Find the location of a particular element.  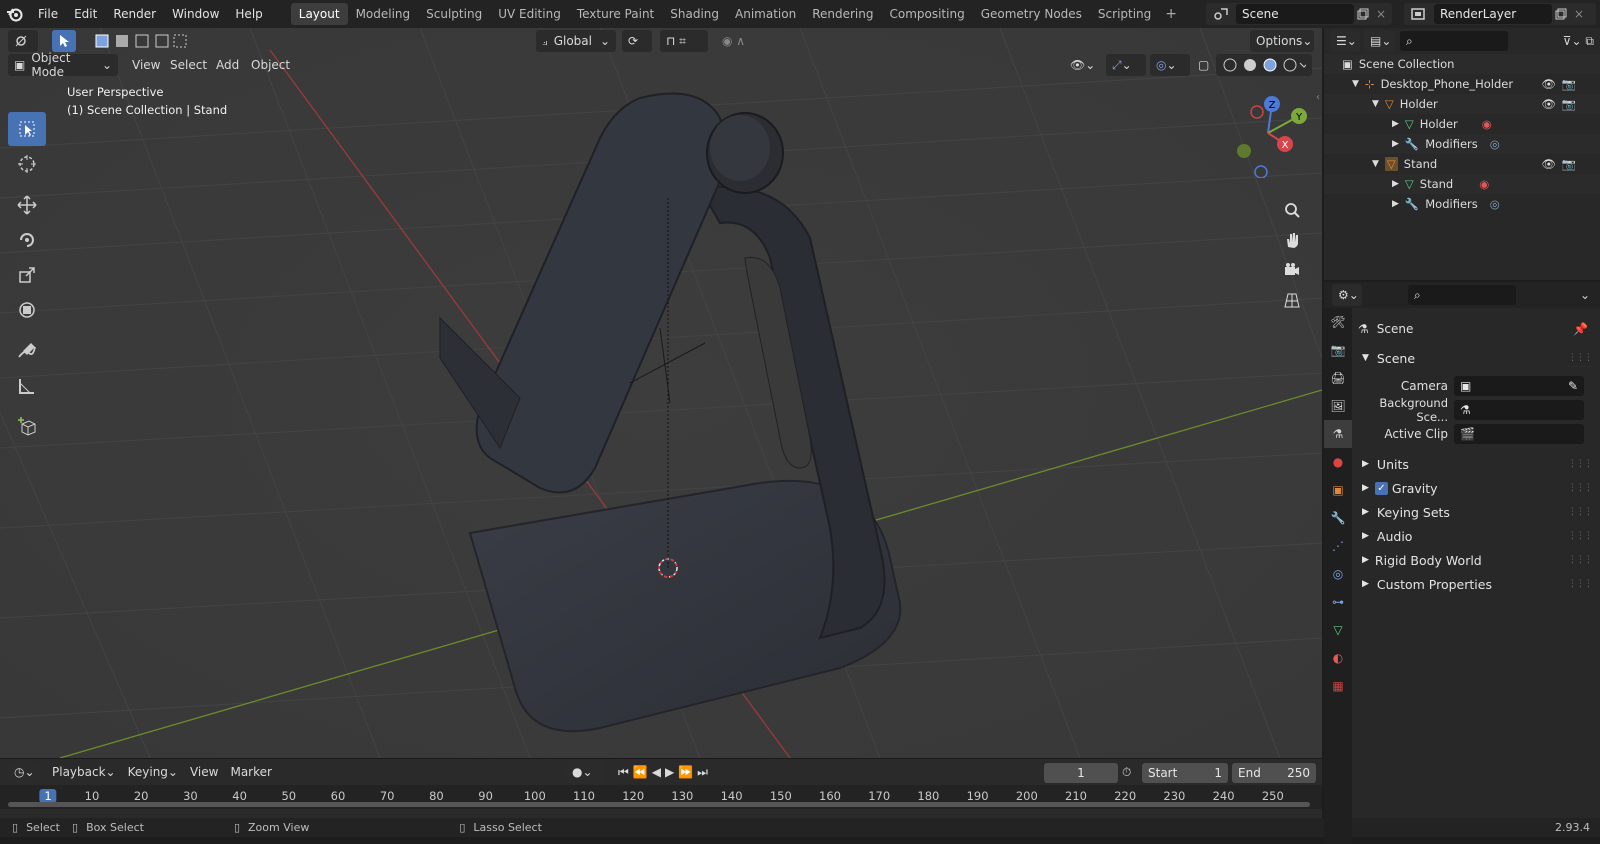

menu-view: View is located at coordinates (146, 65).